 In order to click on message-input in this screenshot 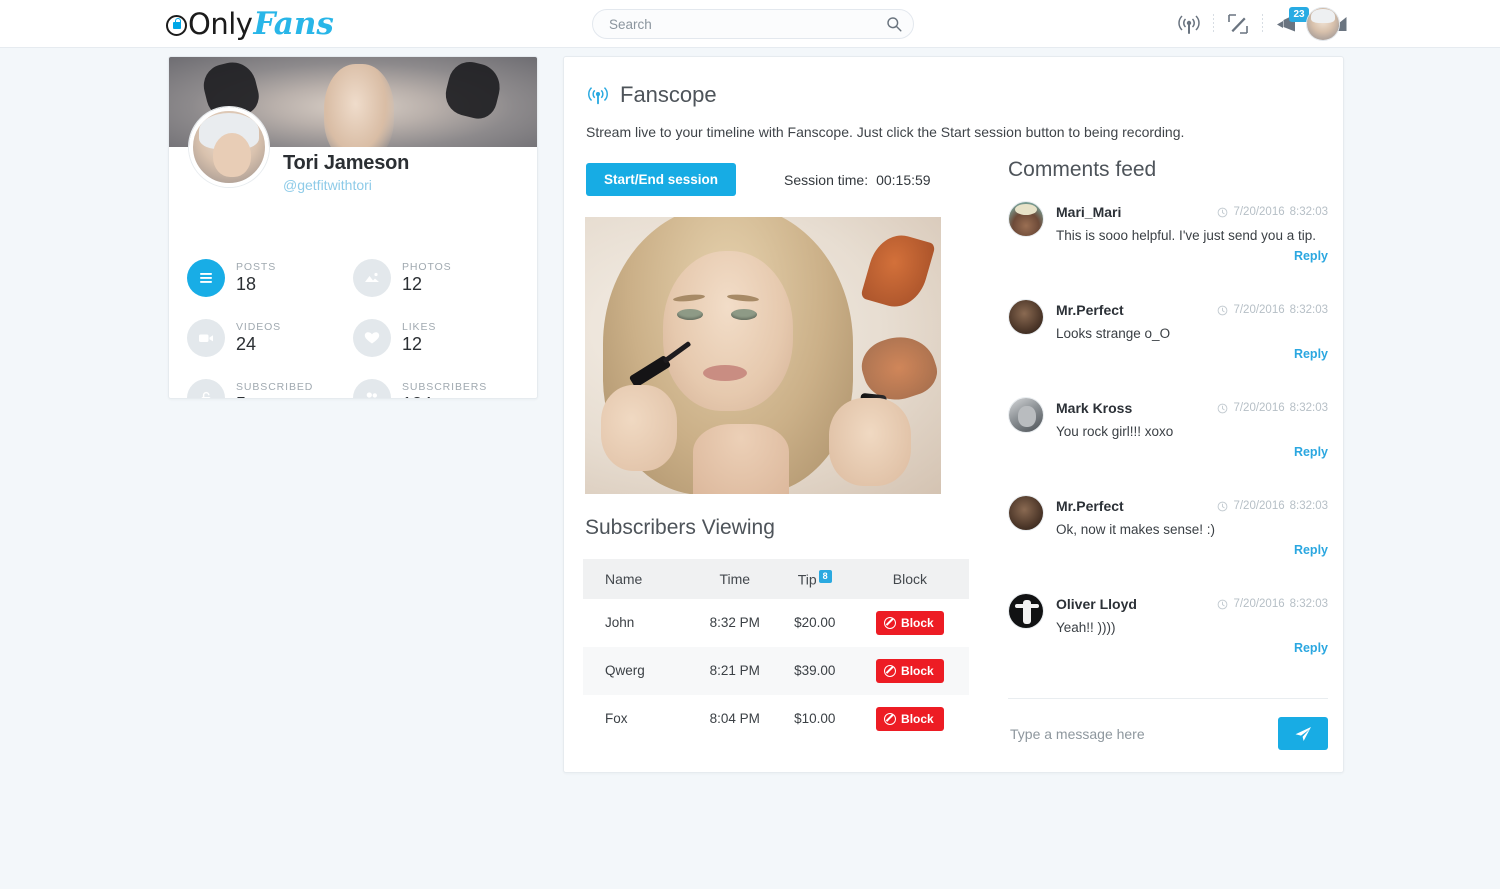, I will do `click(1133, 733)`.